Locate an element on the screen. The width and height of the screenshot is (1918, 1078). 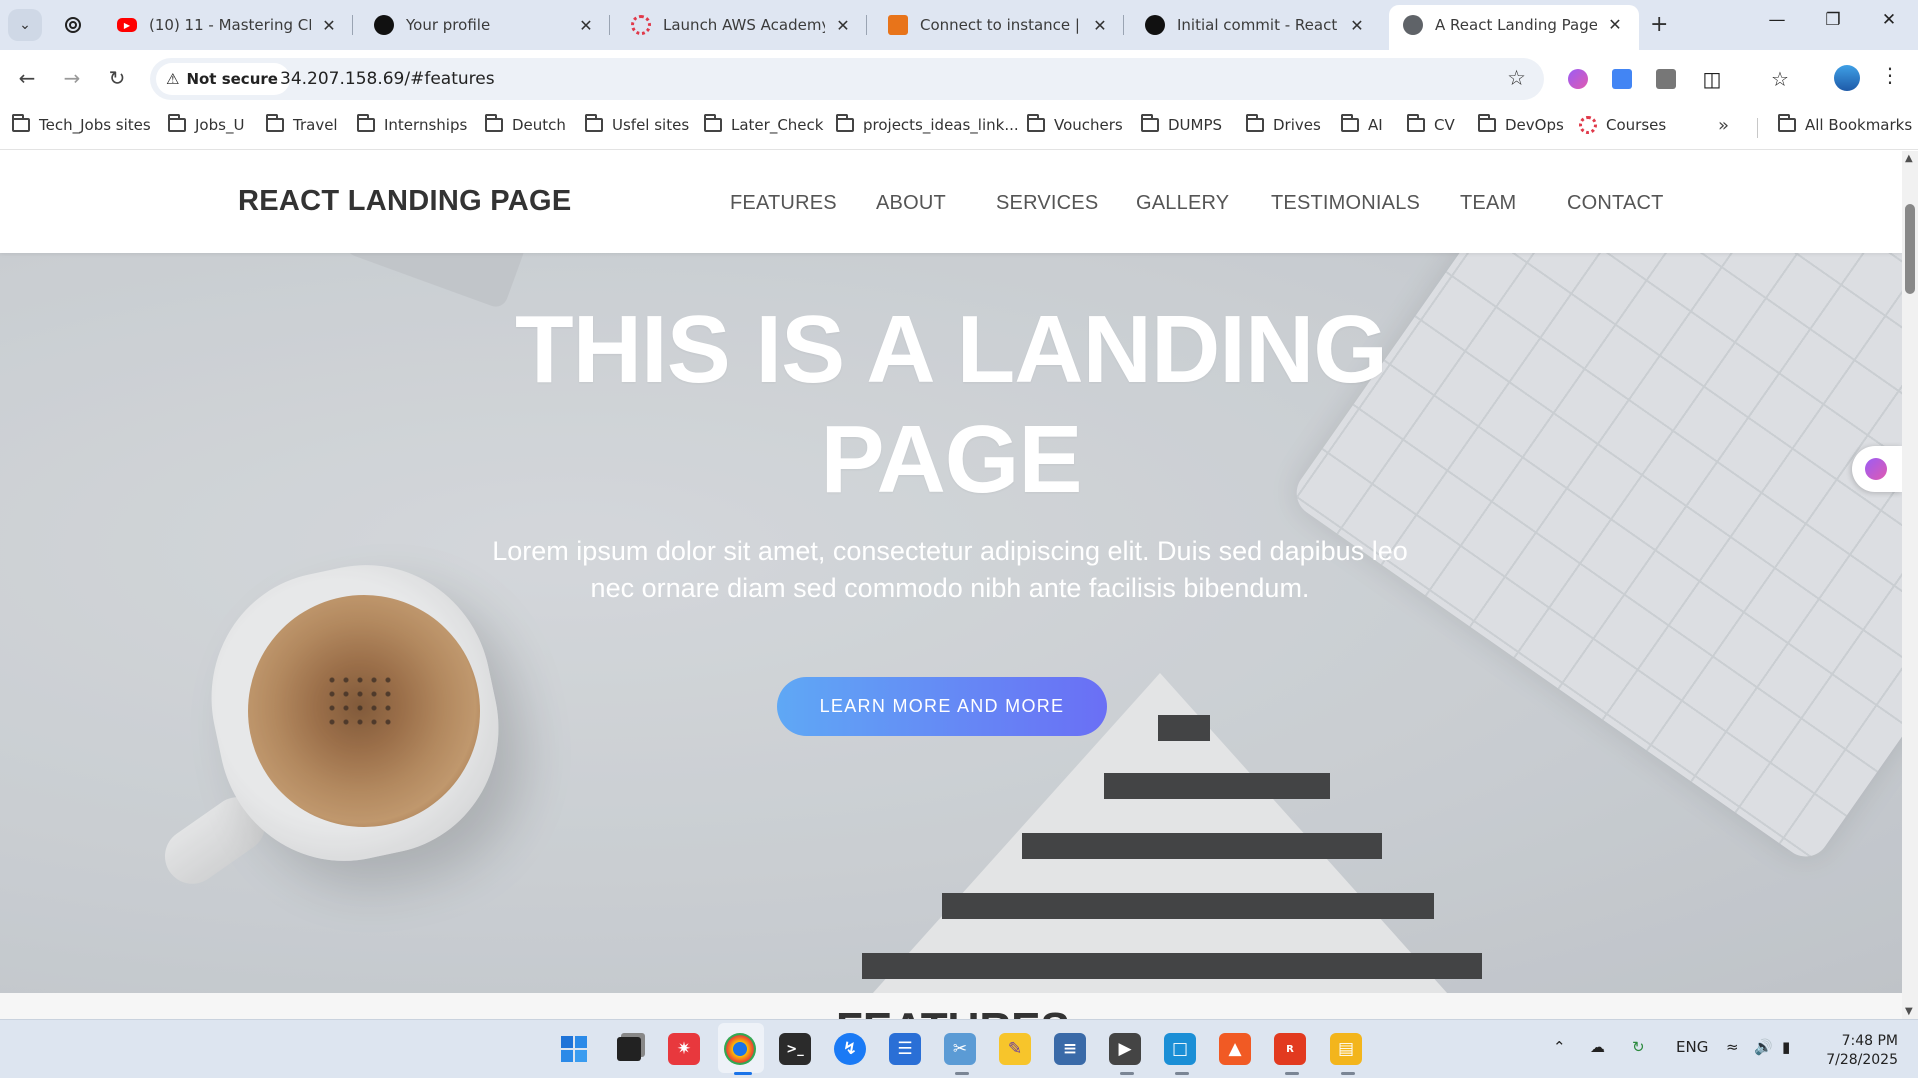
tab-search-button: ⌄ is located at coordinates (25, 25).